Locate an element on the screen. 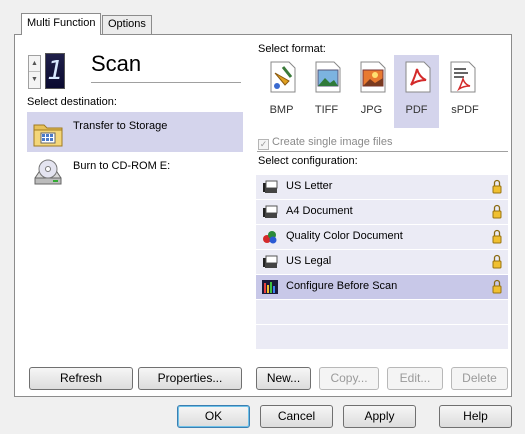 The width and height of the screenshot is (525, 434). apply-button: Apply is located at coordinates (379, 416).